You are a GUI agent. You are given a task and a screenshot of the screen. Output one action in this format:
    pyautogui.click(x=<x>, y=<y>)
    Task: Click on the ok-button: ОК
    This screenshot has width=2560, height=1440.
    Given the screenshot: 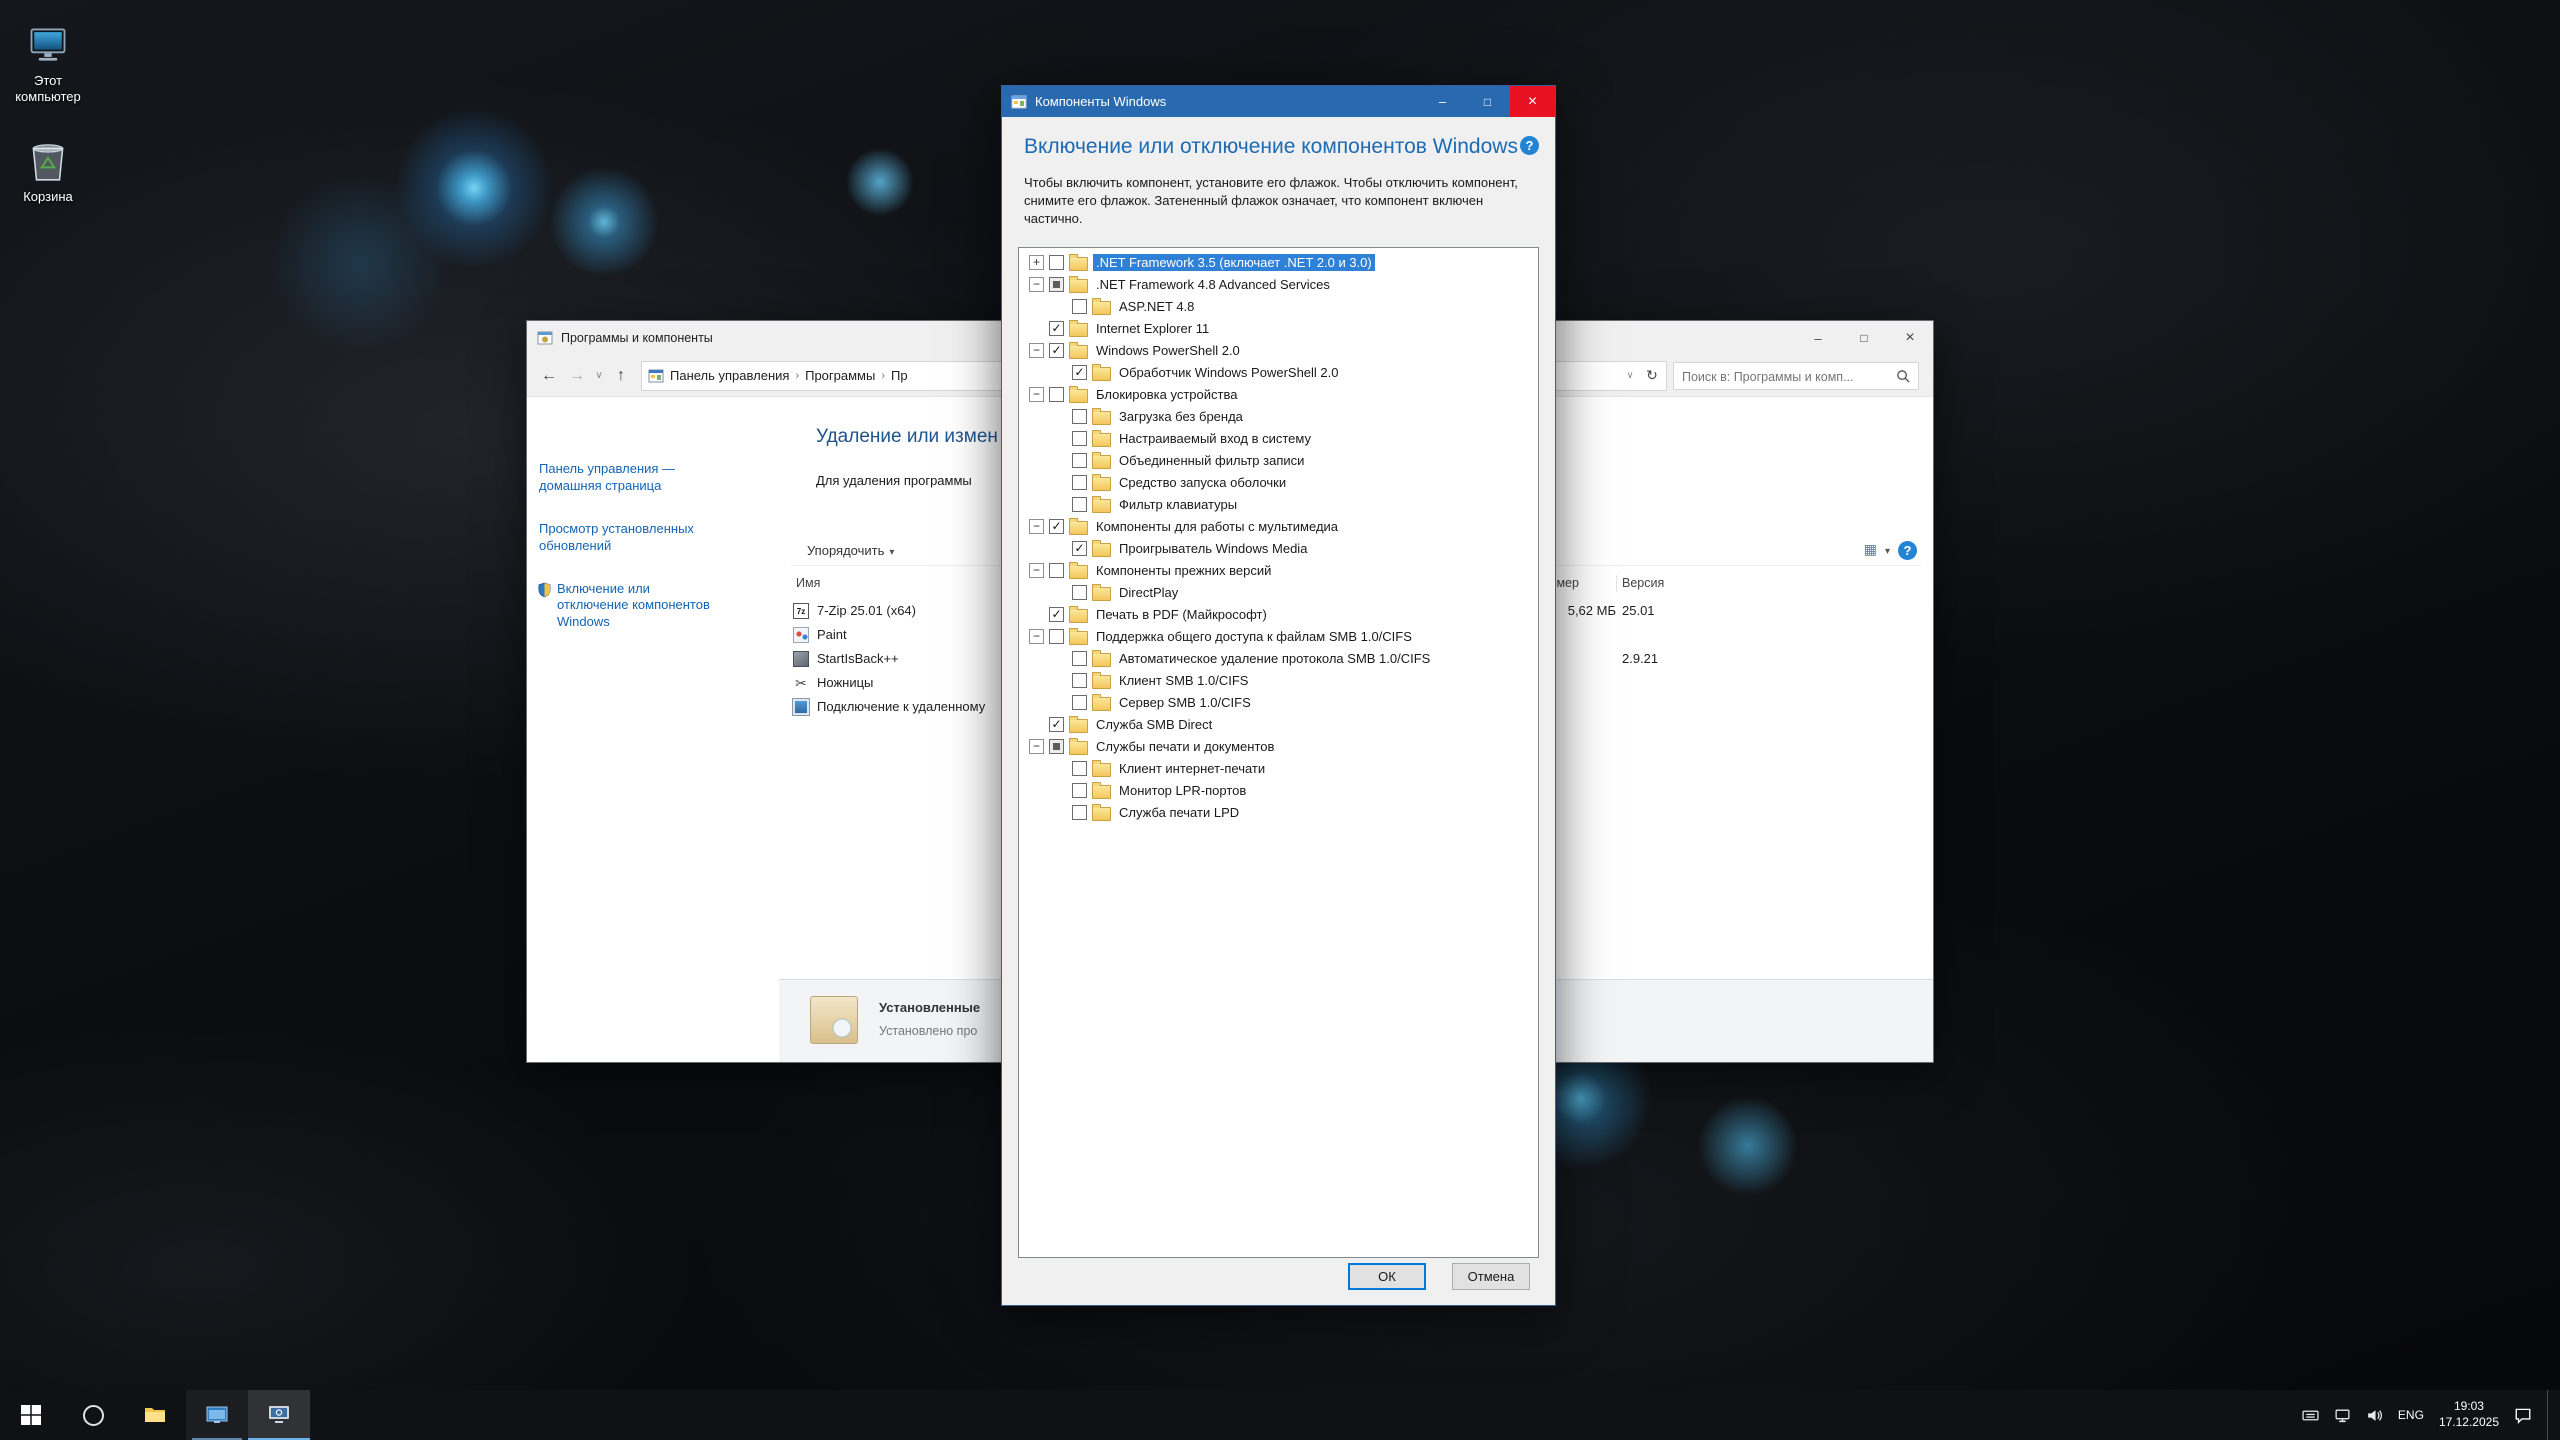 What is the action you would take?
    pyautogui.click(x=1387, y=1276)
    